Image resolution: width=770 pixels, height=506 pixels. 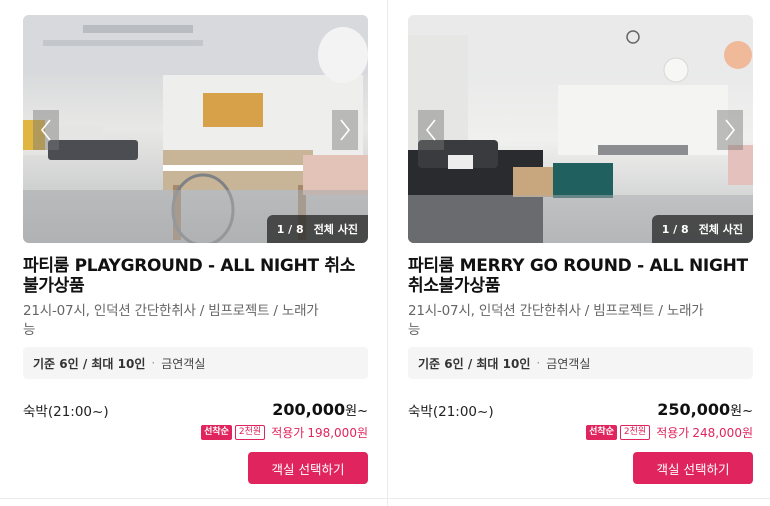 I want to click on discount-row: 선착순 2천원 적용가 248,000원, so click(x=669, y=432).